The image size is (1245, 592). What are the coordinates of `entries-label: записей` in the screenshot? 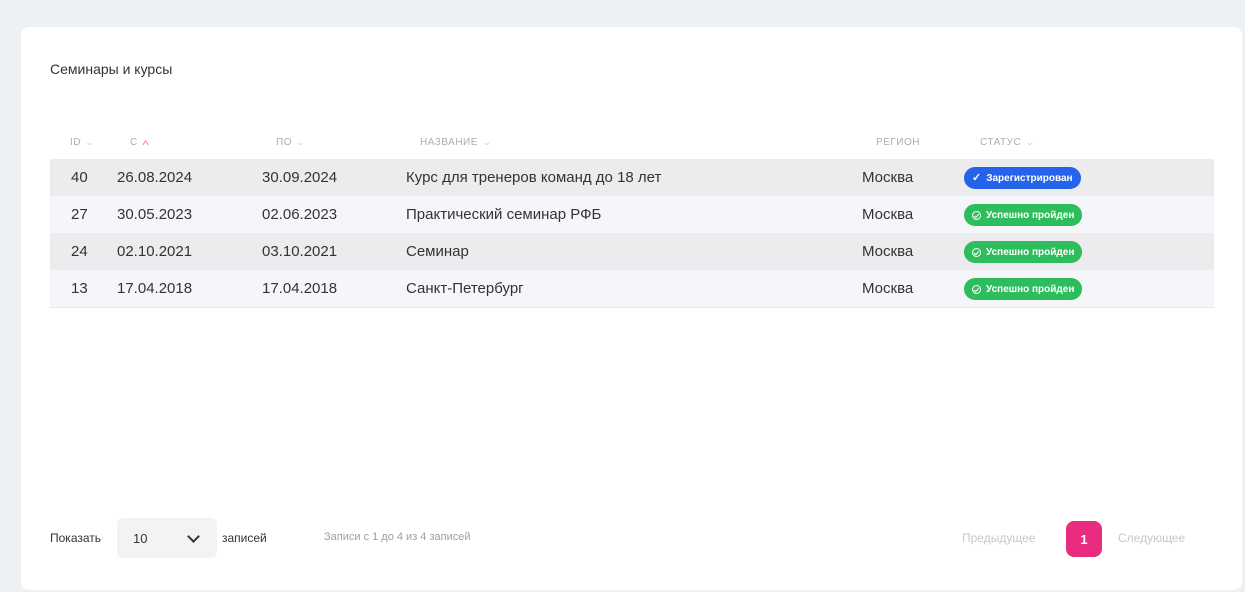 It's located at (244, 538).